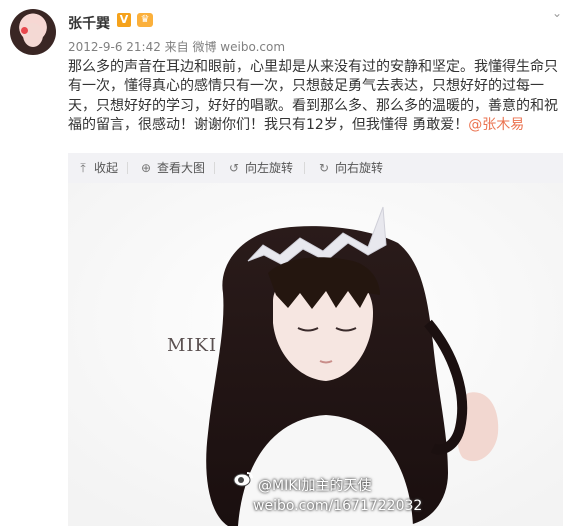 The height and width of the screenshot is (526, 576). Describe the element at coordinates (33, 32) in the screenshot. I see `avatar` at that location.